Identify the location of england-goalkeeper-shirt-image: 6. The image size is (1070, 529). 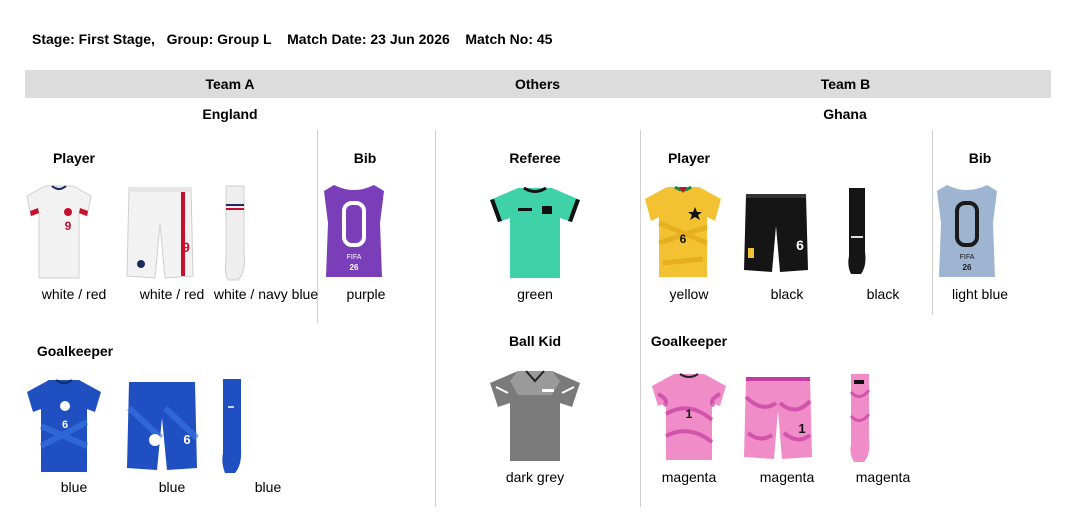
(64, 425).